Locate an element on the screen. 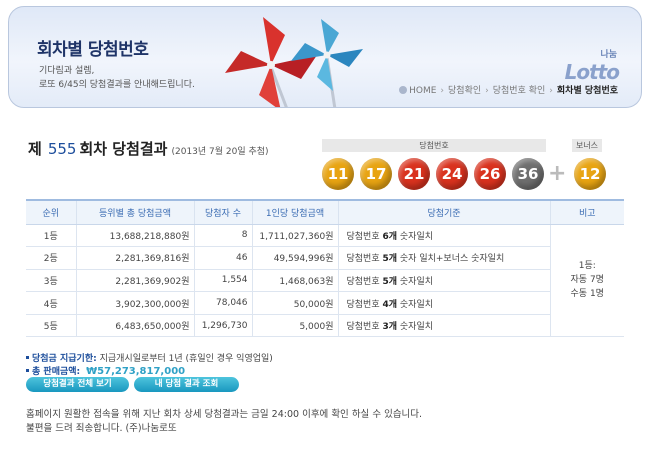  winners-cell: 78,046 is located at coordinates (222, 303).